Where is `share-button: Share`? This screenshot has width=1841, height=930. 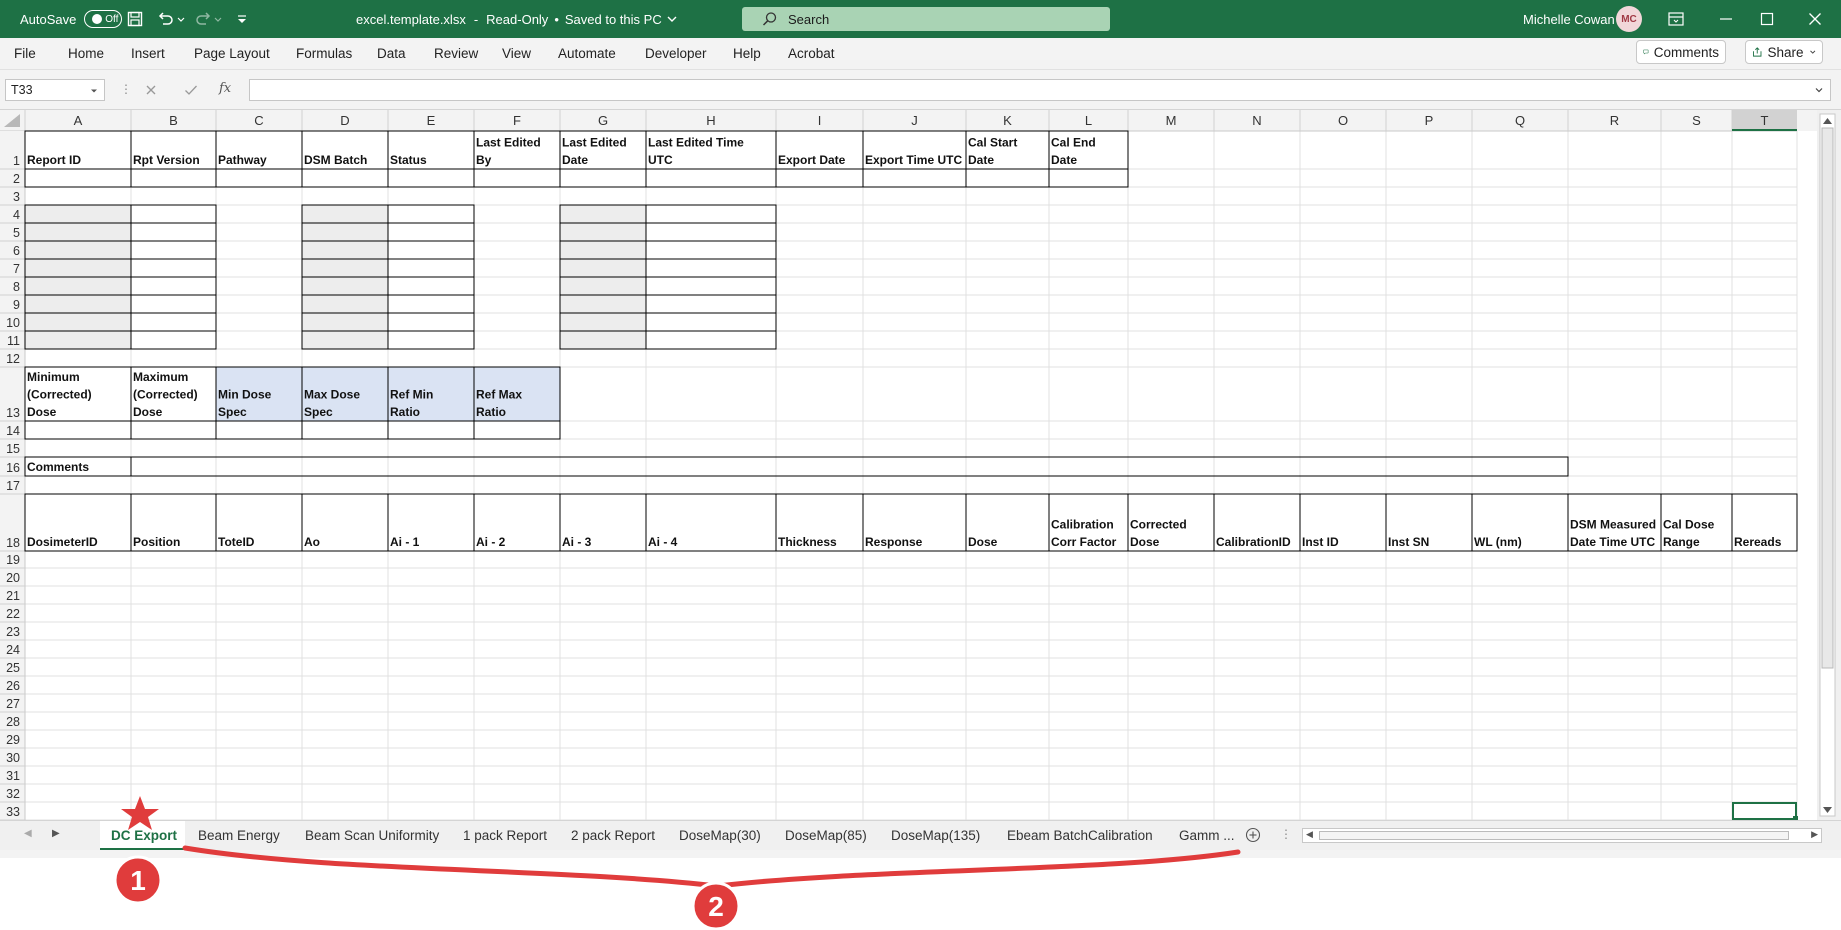
share-button: Share is located at coordinates (1784, 52).